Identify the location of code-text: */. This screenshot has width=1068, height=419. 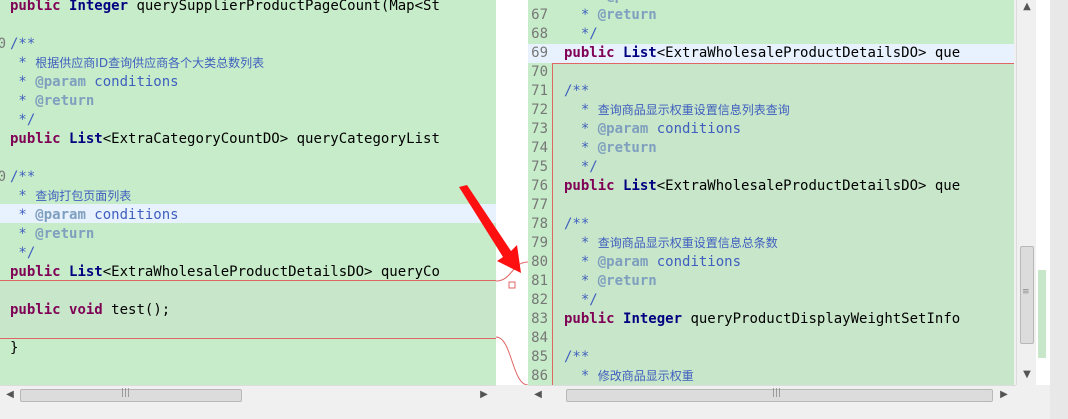
(581, 34).